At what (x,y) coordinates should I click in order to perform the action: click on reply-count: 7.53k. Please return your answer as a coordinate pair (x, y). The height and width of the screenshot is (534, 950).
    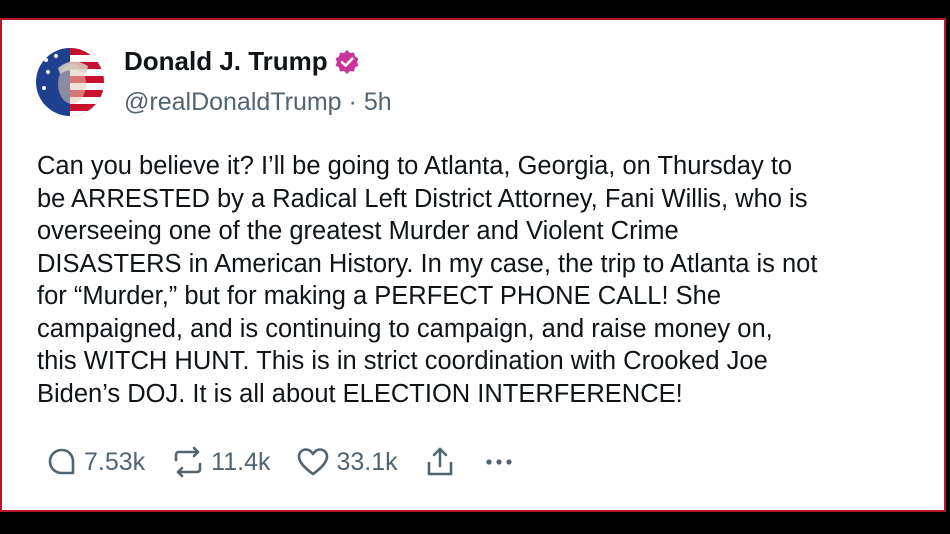
    Looking at the image, I should click on (115, 461).